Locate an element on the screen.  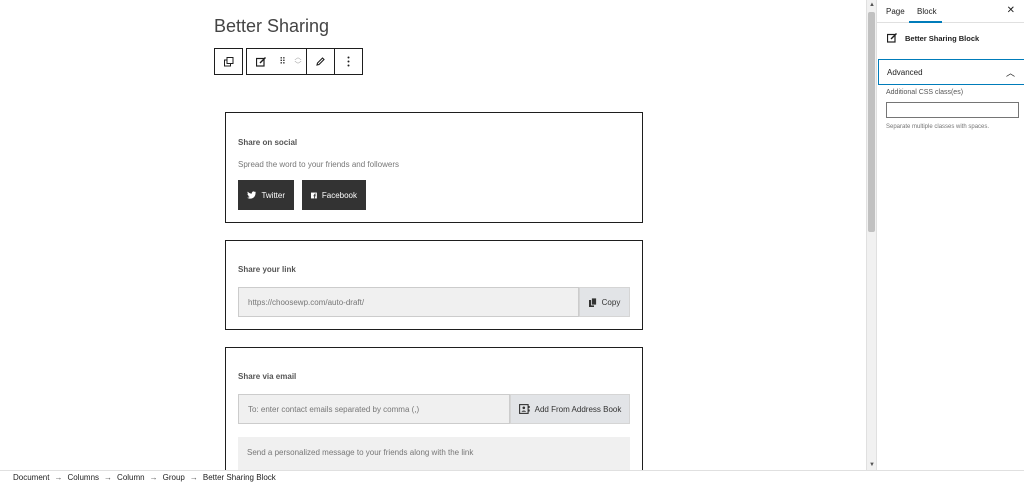
email-card-title: Share via email is located at coordinates (267, 376).